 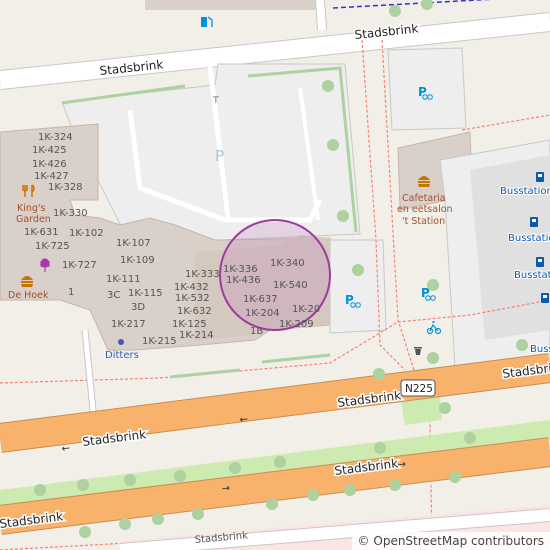 What do you see at coordinates (191, 287) in the screenshot?
I see `unit-label: 1K-432` at bounding box center [191, 287].